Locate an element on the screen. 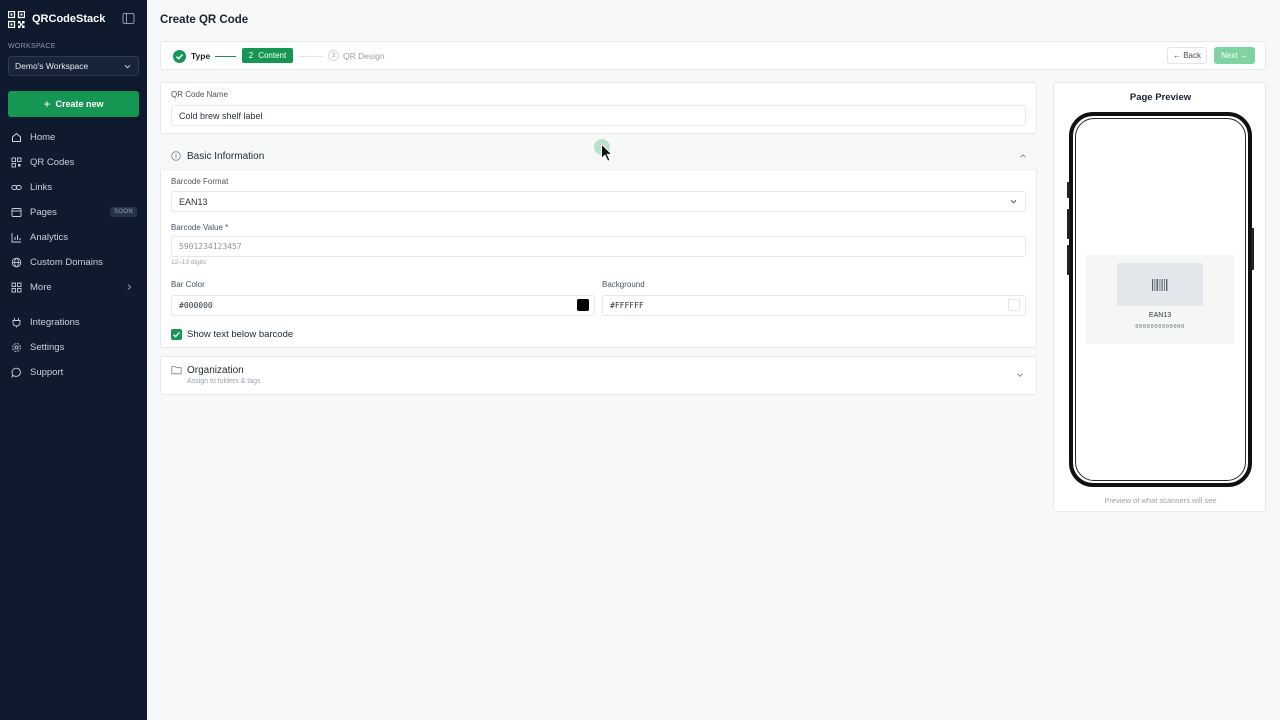 This screenshot has width=1280, height=720. sidebar-item-home: Home is located at coordinates (74, 137).